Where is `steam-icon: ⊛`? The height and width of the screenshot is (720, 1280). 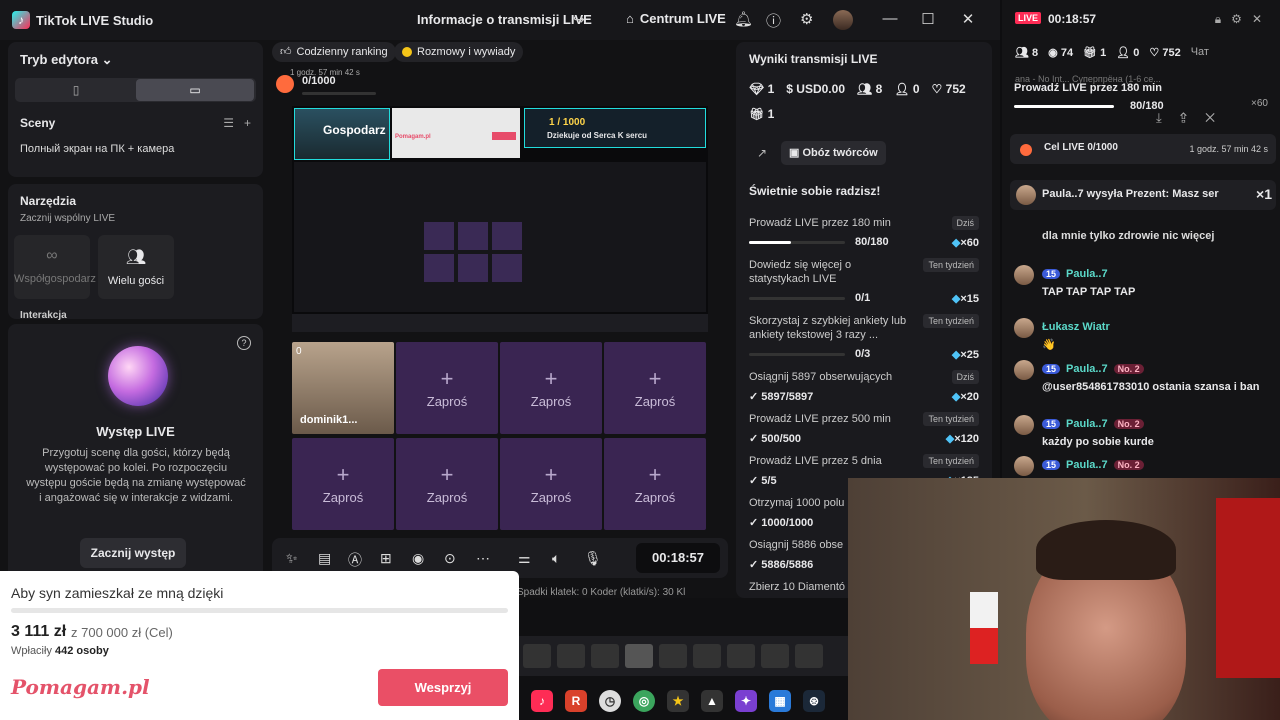 steam-icon: ⊛ is located at coordinates (814, 701).